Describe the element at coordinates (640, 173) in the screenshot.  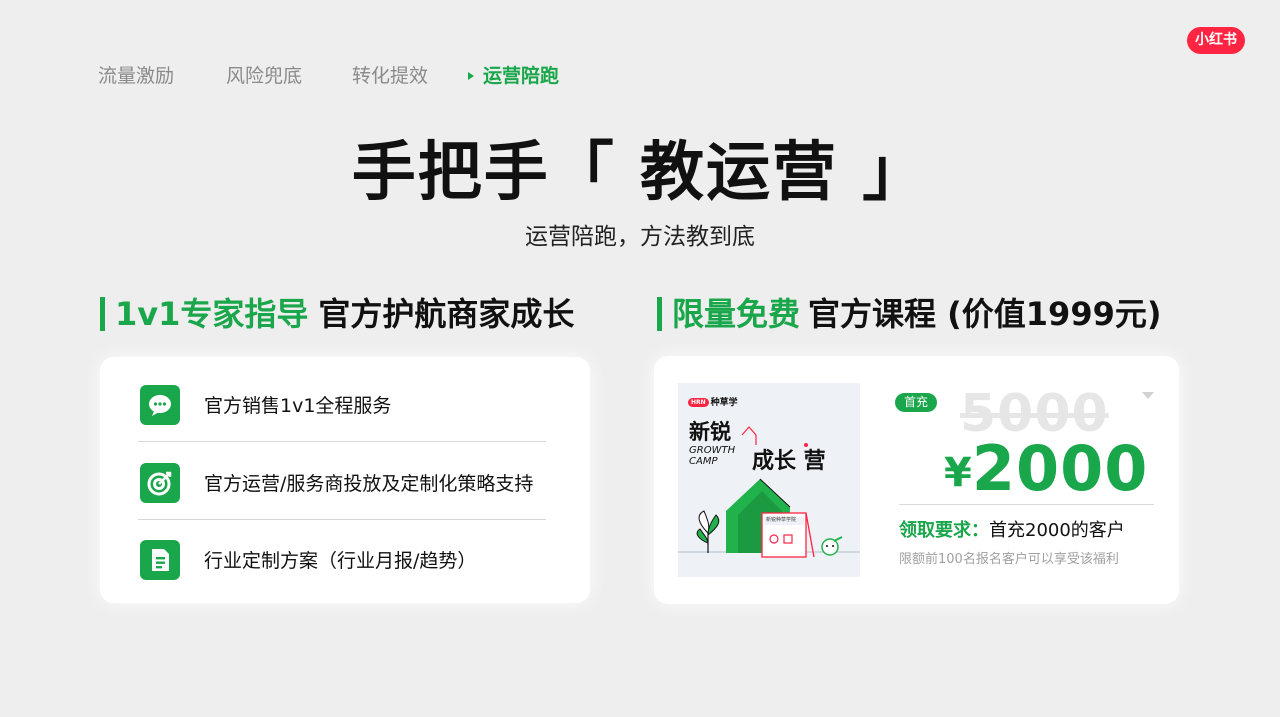
I see `page-title: 手把手「 教运营 」` at that location.